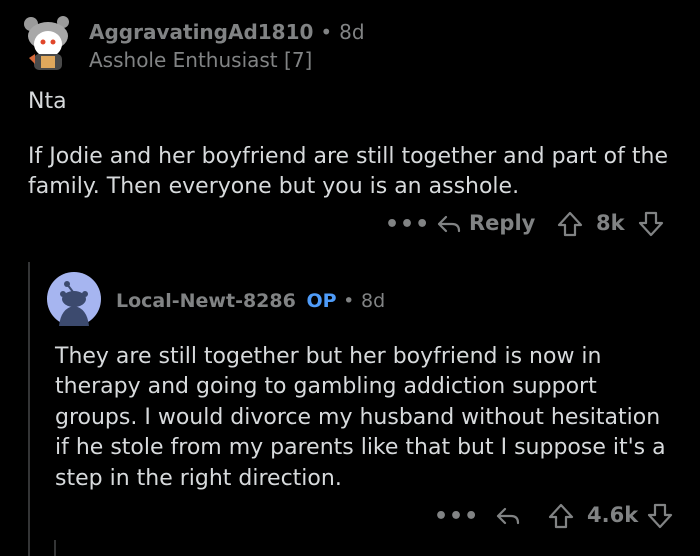  What do you see at coordinates (201, 32) in the screenshot?
I see `comment-author: AggravatingAd1810` at bounding box center [201, 32].